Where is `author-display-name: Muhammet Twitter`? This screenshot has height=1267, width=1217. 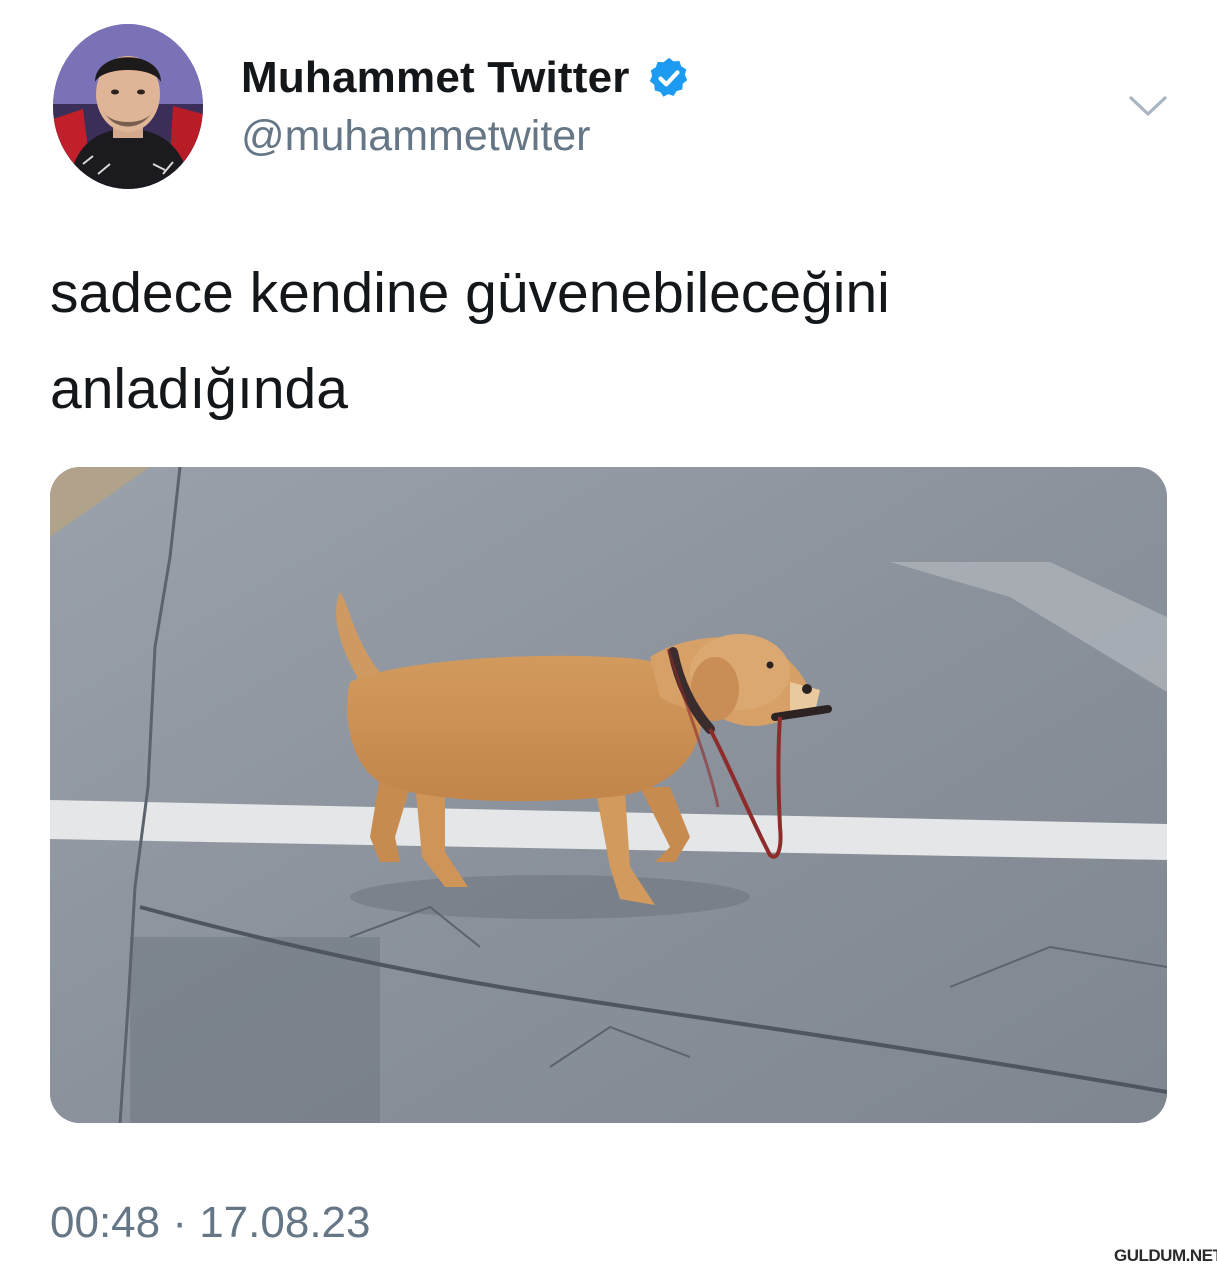
author-display-name: Muhammet Twitter is located at coordinates (435, 78).